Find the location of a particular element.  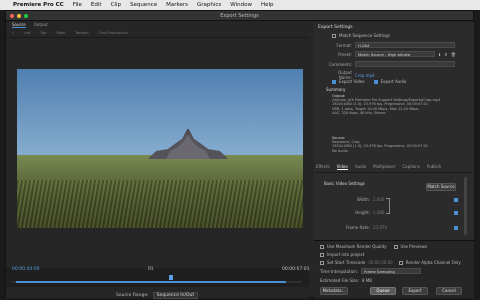

output-name-link: Crop.mp4 is located at coordinates (365, 75).